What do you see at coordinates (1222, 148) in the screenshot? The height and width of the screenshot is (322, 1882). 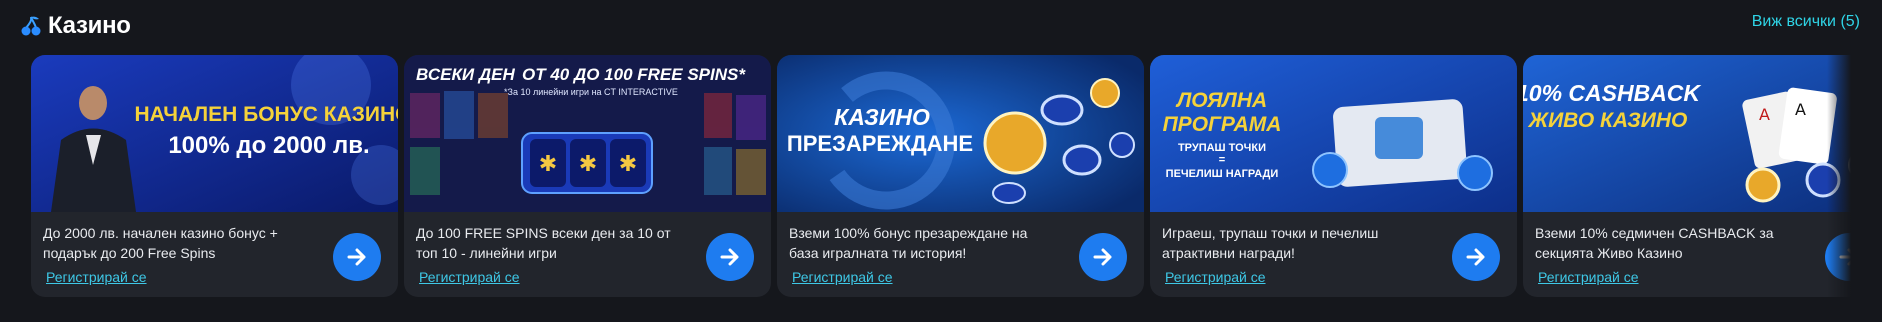 I see `banner-line: ТРУПАШ ТОЧКИ` at bounding box center [1222, 148].